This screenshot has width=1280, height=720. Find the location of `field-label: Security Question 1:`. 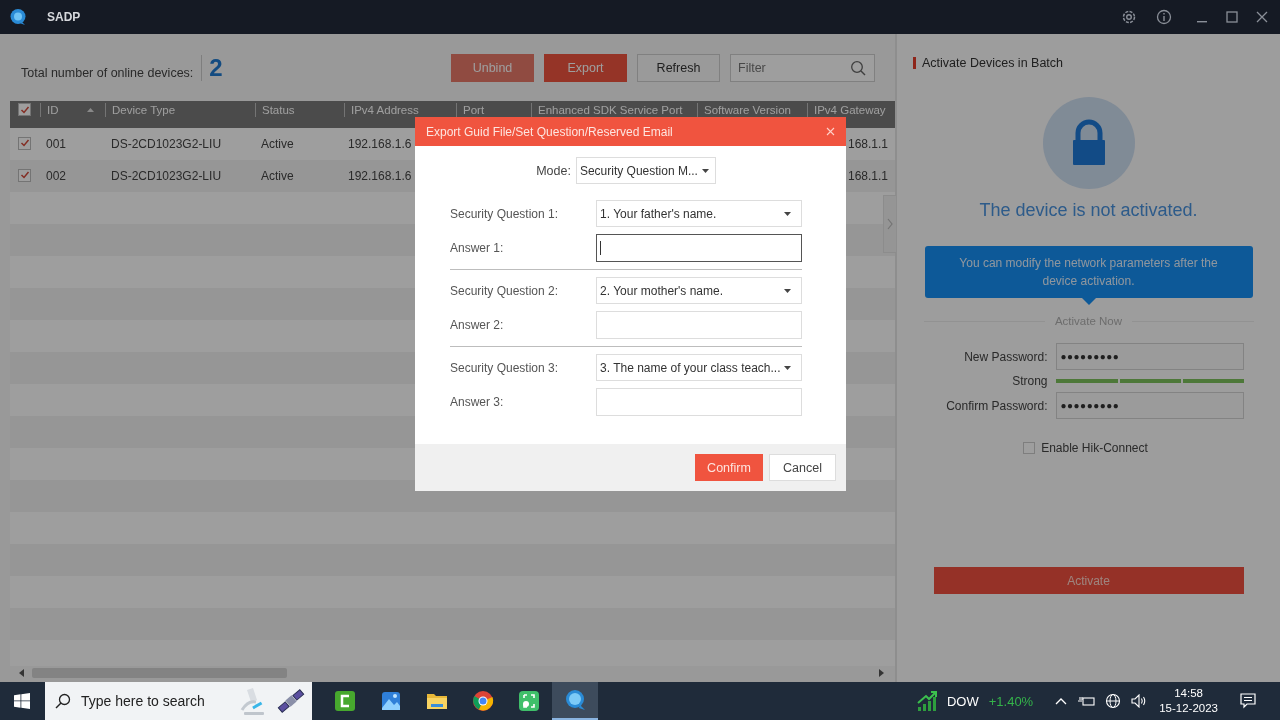

field-label: Security Question 1: is located at coordinates (504, 213).